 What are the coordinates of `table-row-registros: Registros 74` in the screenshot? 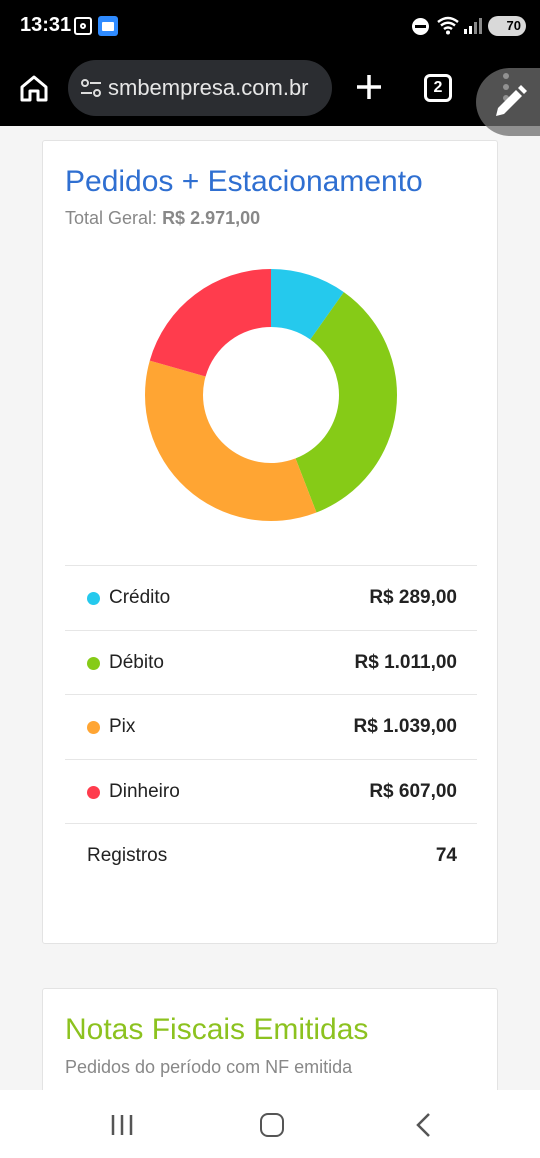 It's located at (271, 855).